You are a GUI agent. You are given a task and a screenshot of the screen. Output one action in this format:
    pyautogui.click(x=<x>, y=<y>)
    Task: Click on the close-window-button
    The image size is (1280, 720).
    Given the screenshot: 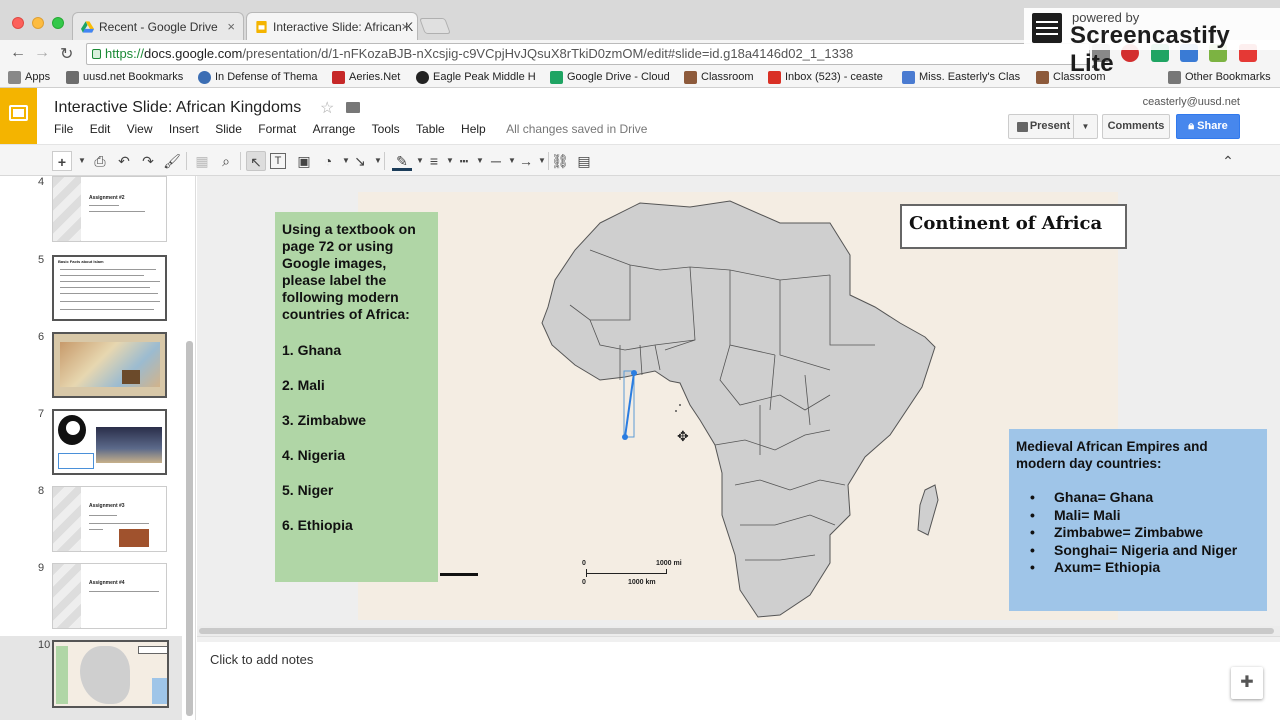 What is the action you would take?
    pyautogui.click(x=18, y=23)
    